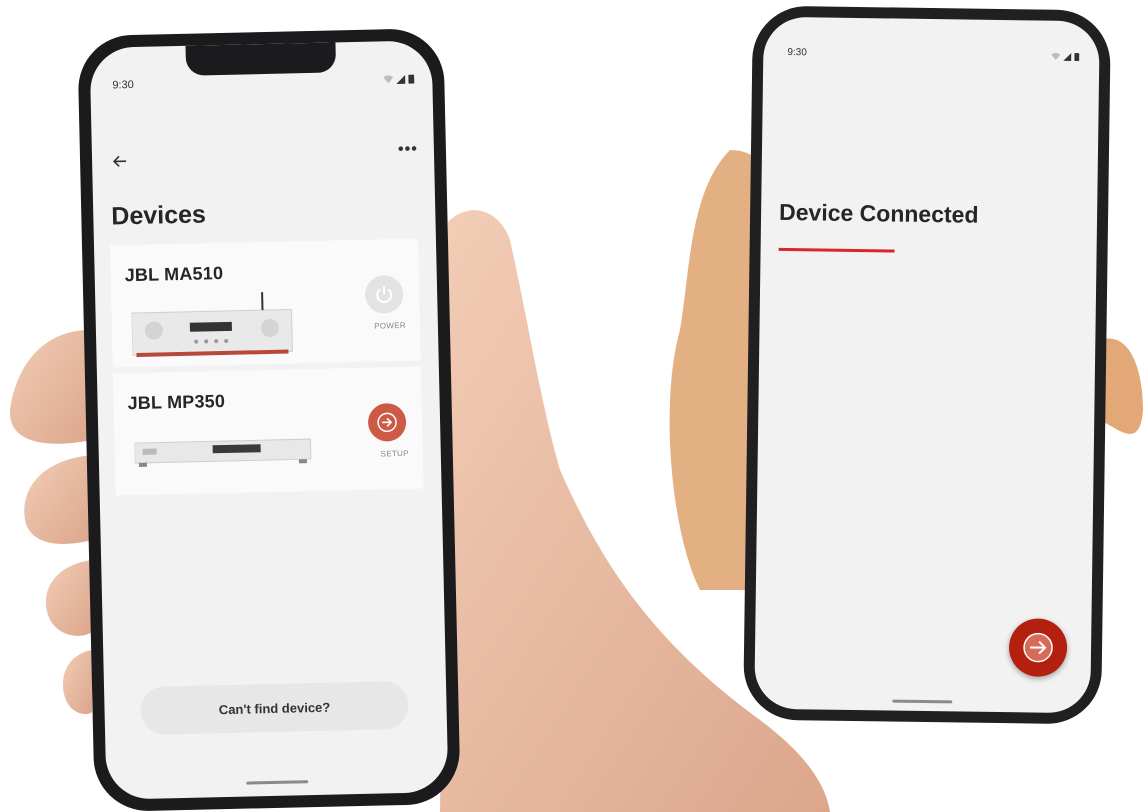 The width and height of the screenshot is (1143, 812). Describe the element at coordinates (408, 150) in the screenshot. I see `more-options-icon: •••` at that location.